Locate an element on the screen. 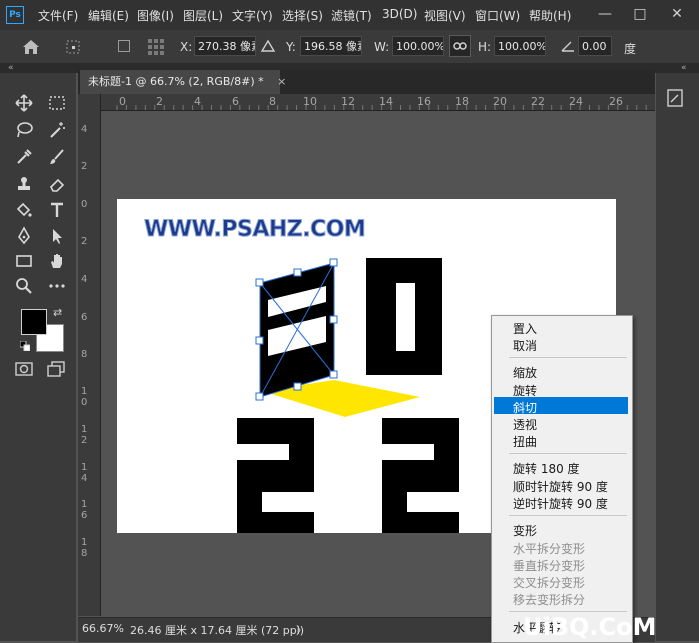 The width and height of the screenshot is (699, 643). magic-wand-tool-icon is located at coordinates (57, 132).